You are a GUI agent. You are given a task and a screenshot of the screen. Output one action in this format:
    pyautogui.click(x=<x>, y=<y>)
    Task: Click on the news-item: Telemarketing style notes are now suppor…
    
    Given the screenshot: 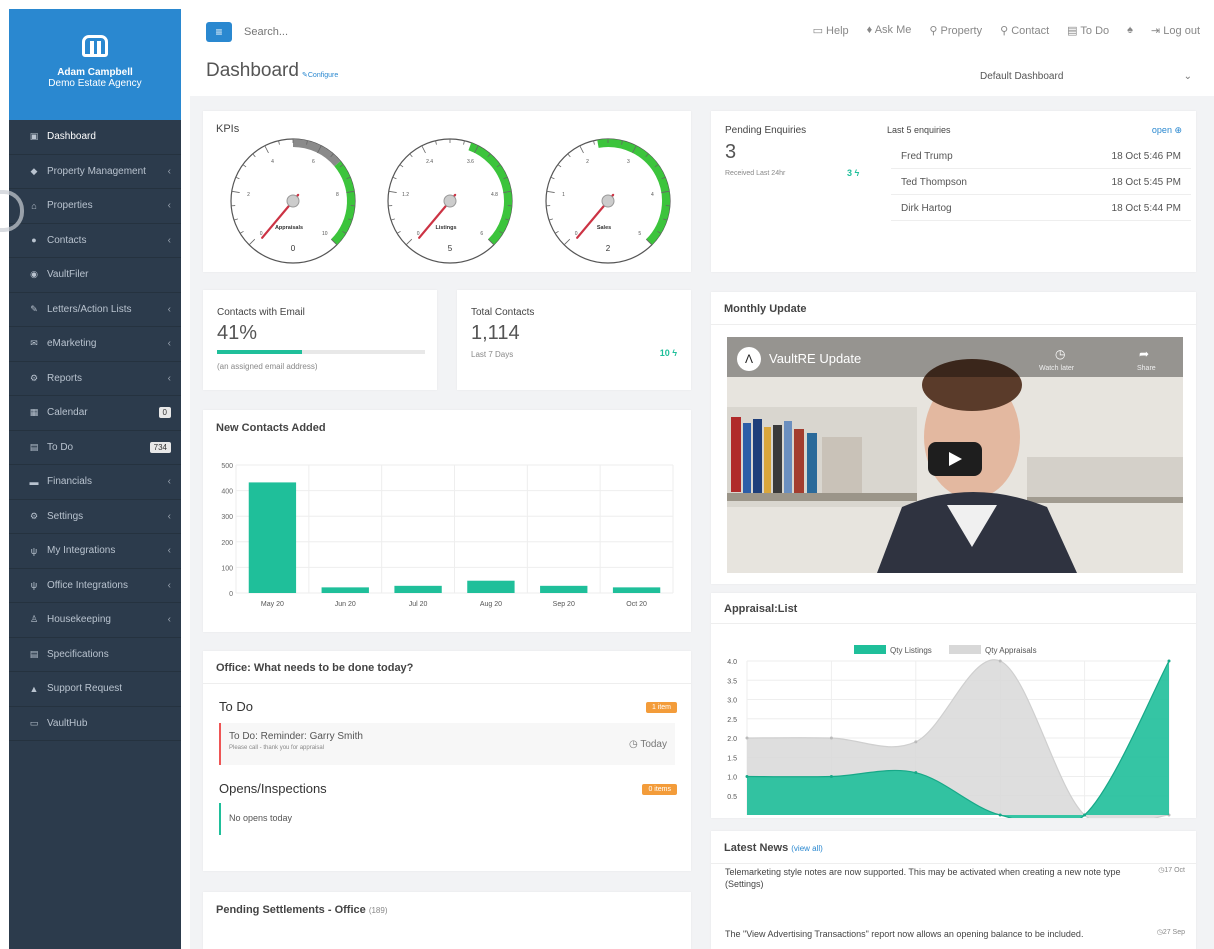 What is the action you would take?
    pyautogui.click(x=955, y=878)
    